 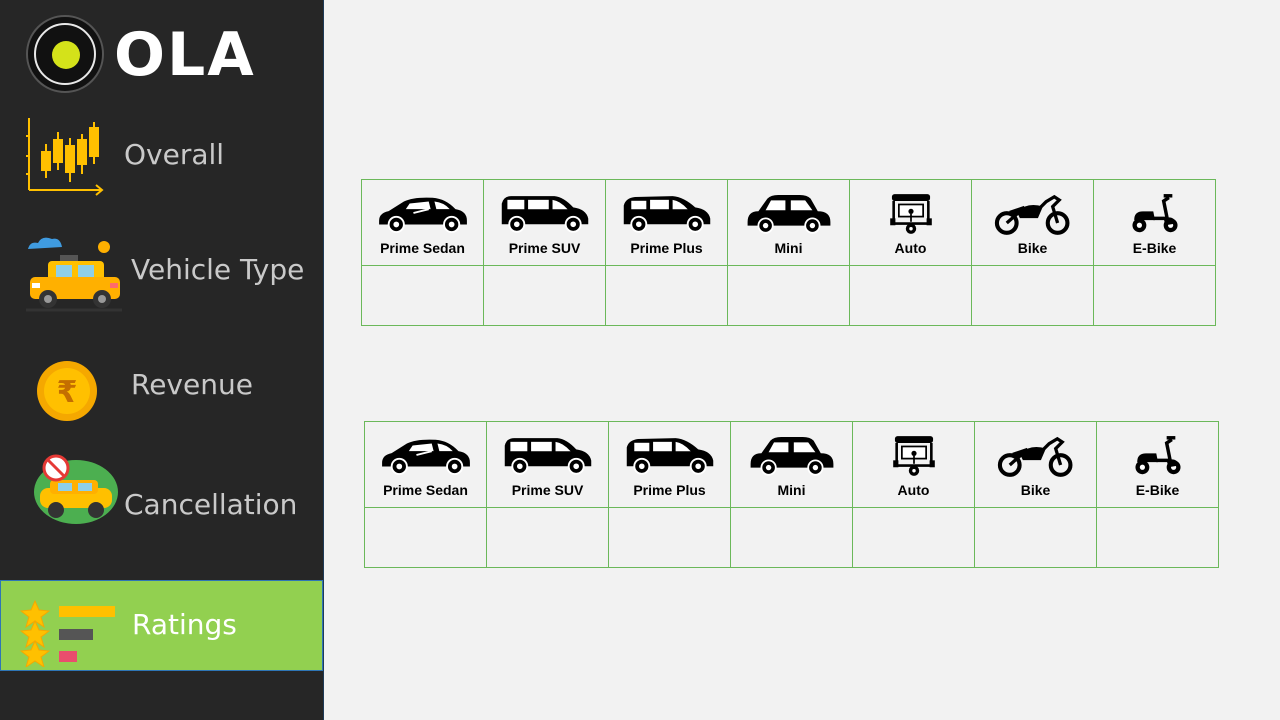 What do you see at coordinates (65, 157) in the screenshot?
I see `candlestick-chart-icon` at bounding box center [65, 157].